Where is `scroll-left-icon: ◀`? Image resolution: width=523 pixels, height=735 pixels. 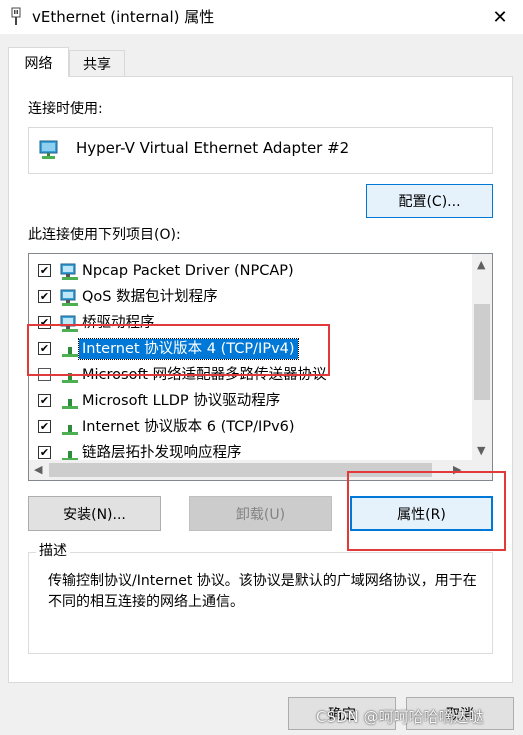
scroll-left-icon: ◀ is located at coordinates (38, 469).